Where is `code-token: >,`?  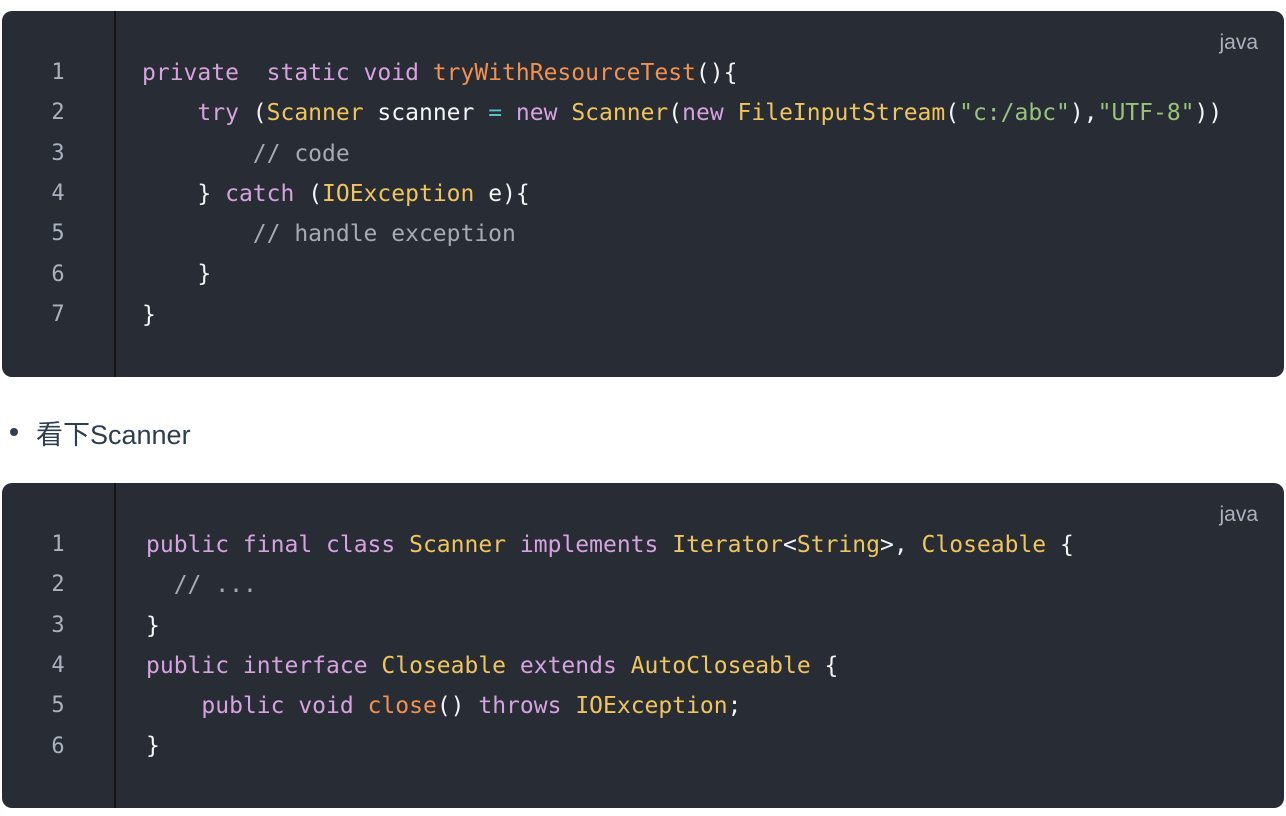
code-token: >, is located at coordinates (900, 545).